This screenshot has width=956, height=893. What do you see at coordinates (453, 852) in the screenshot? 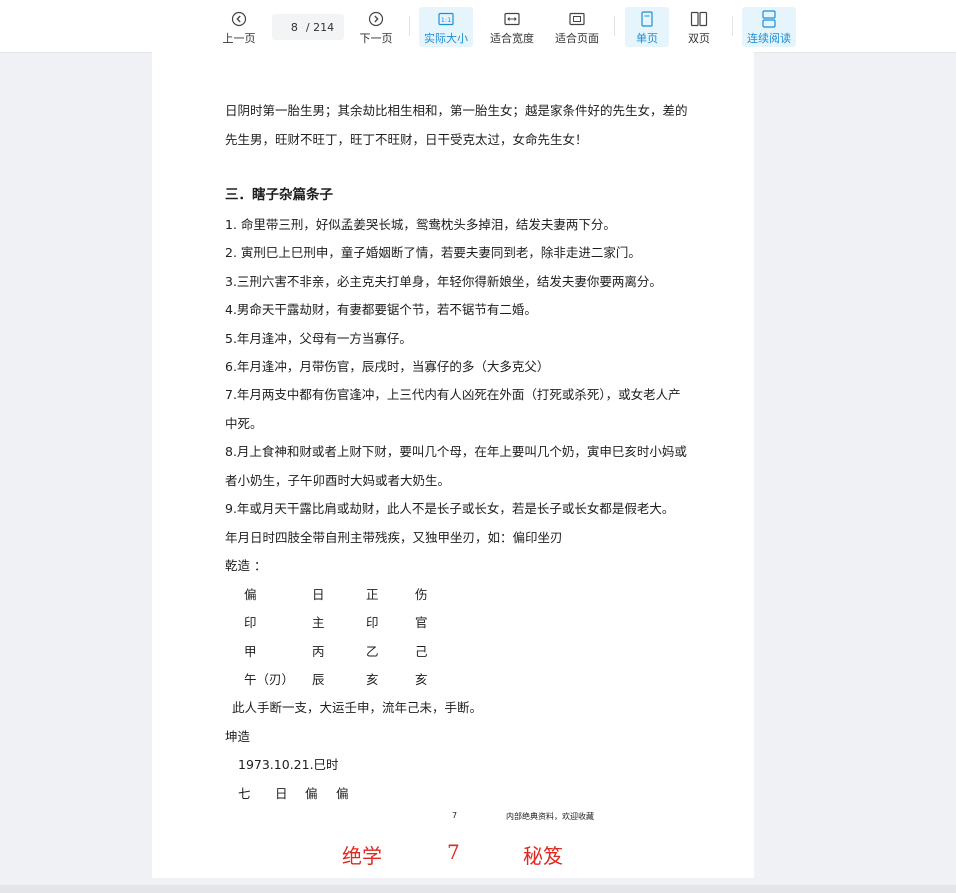
I see `watermark-text: 7` at bounding box center [453, 852].